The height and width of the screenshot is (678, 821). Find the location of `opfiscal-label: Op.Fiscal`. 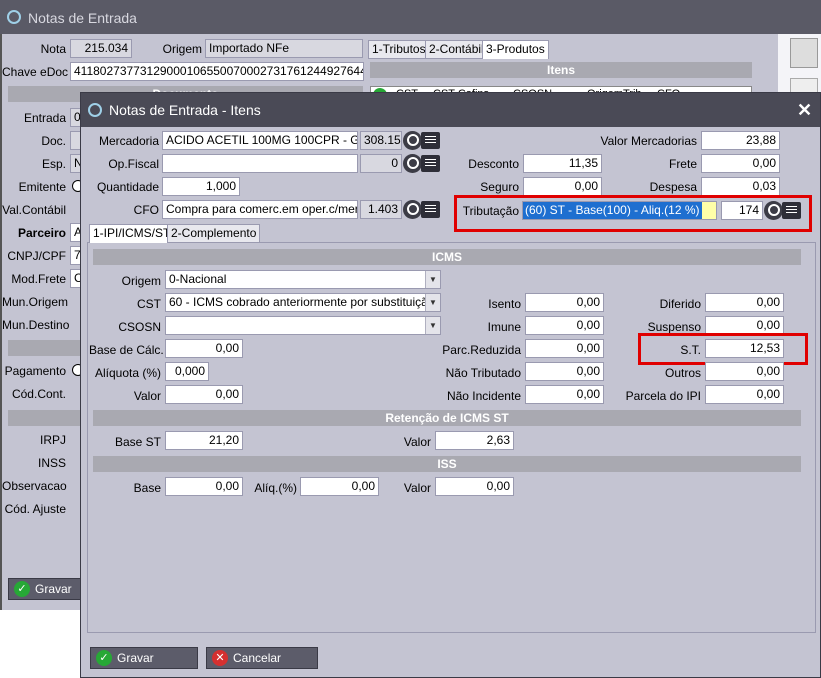

opfiscal-label: Op.Fiscal is located at coordinates (133, 164).